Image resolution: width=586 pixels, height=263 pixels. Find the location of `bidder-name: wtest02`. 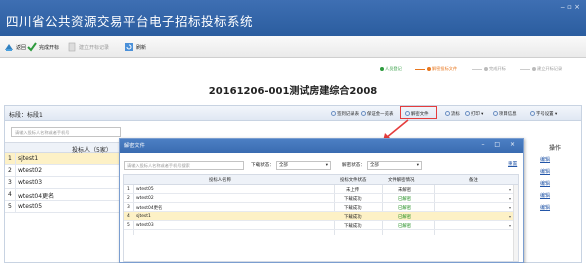

bidder-name: wtest02 is located at coordinates (30, 170).